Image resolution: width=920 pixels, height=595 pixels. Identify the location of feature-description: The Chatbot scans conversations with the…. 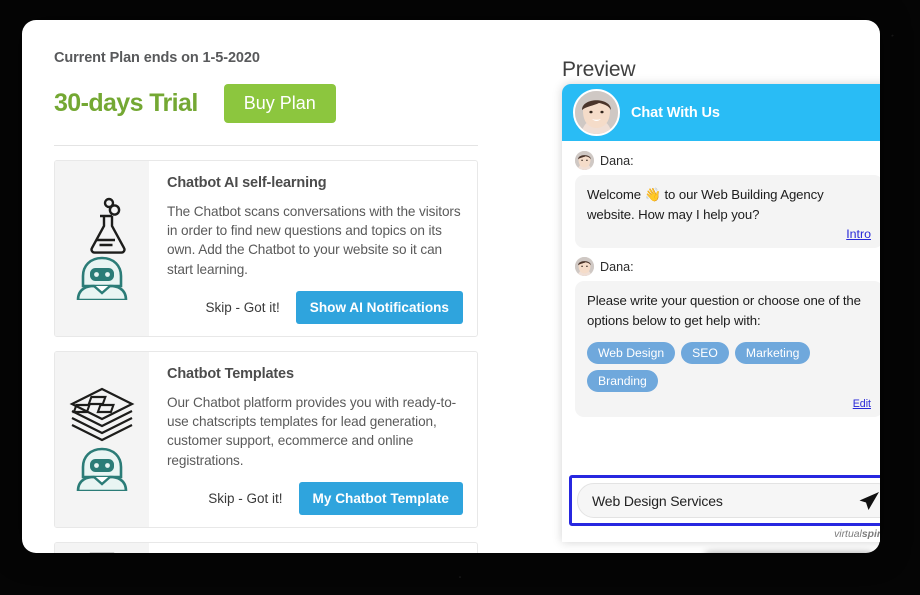
(314, 240).